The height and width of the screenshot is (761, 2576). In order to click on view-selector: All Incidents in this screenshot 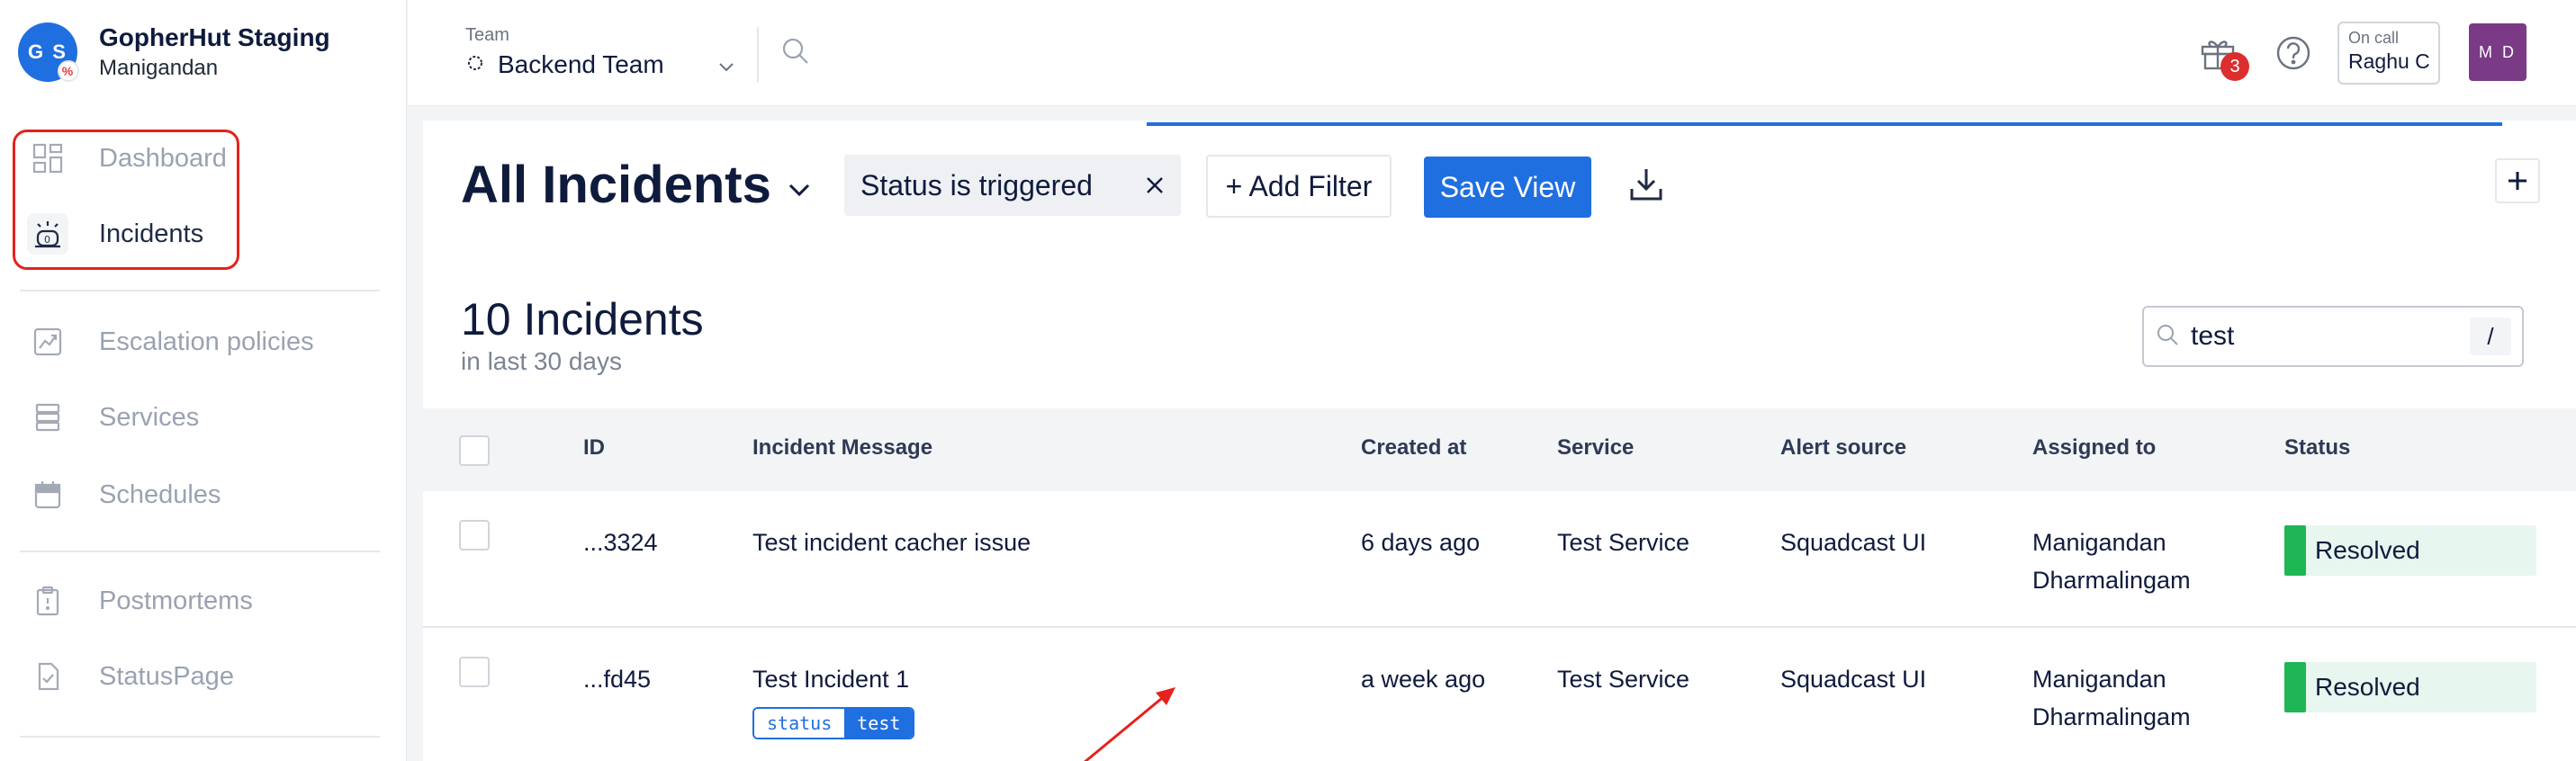, I will do `click(636, 185)`.